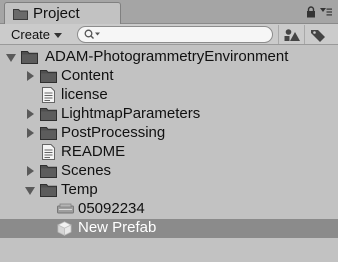 This screenshot has width=338, height=262. What do you see at coordinates (169, 12) in the screenshot?
I see `tab-strip: Project` at bounding box center [169, 12].